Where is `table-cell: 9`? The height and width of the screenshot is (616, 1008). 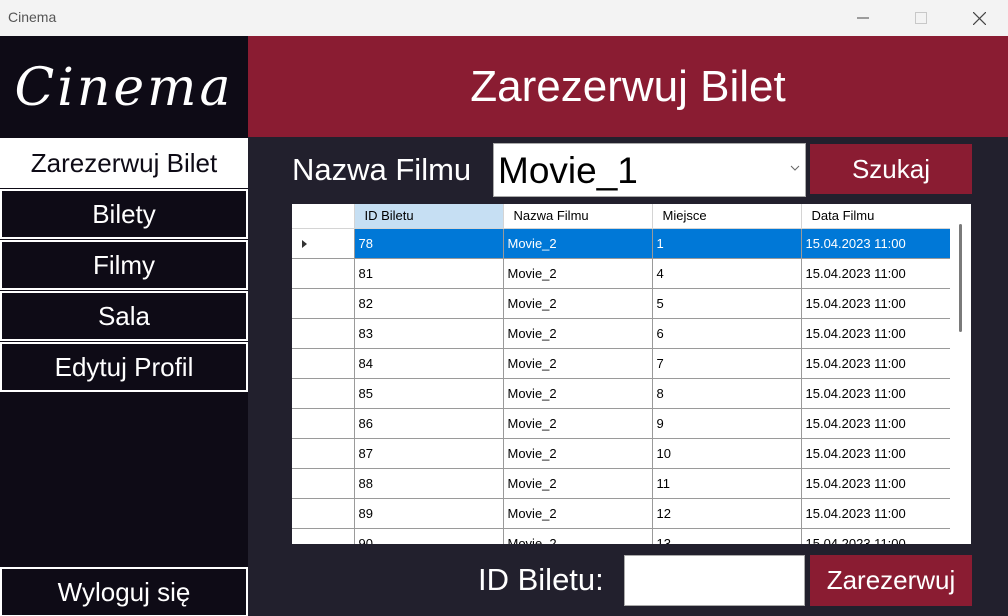
table-cell: 9 is located at coordinates (727, 423).